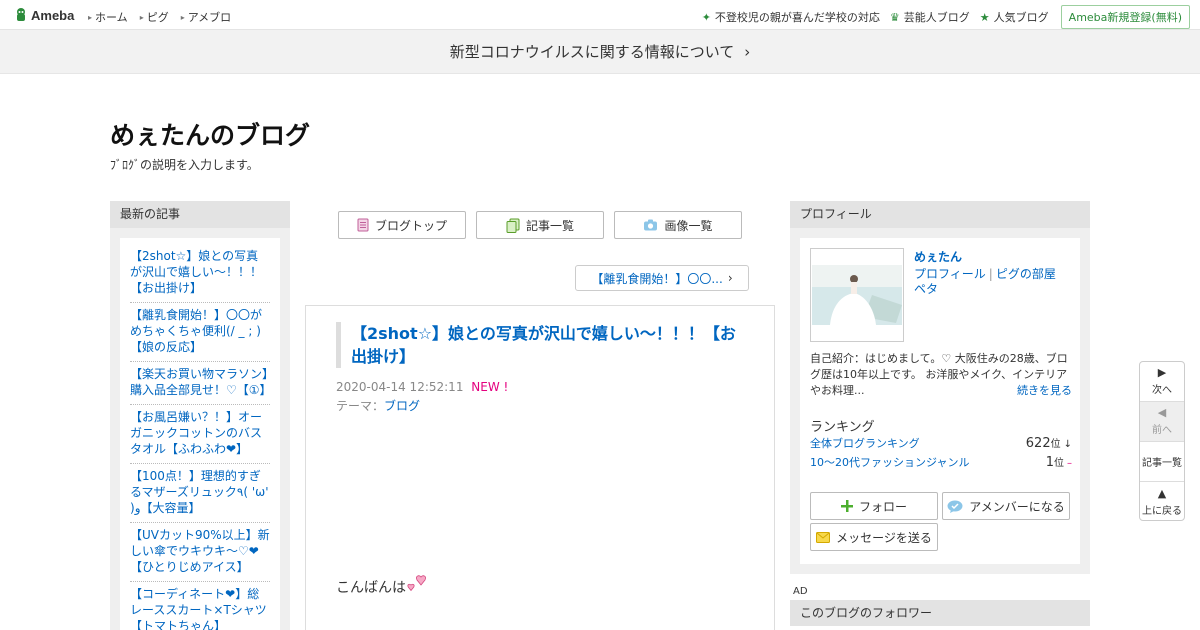 Image resolution: width=1200 pixels, height=630 pixels. I want to click on article-theme-label: テーマ：, so click(360, 406).